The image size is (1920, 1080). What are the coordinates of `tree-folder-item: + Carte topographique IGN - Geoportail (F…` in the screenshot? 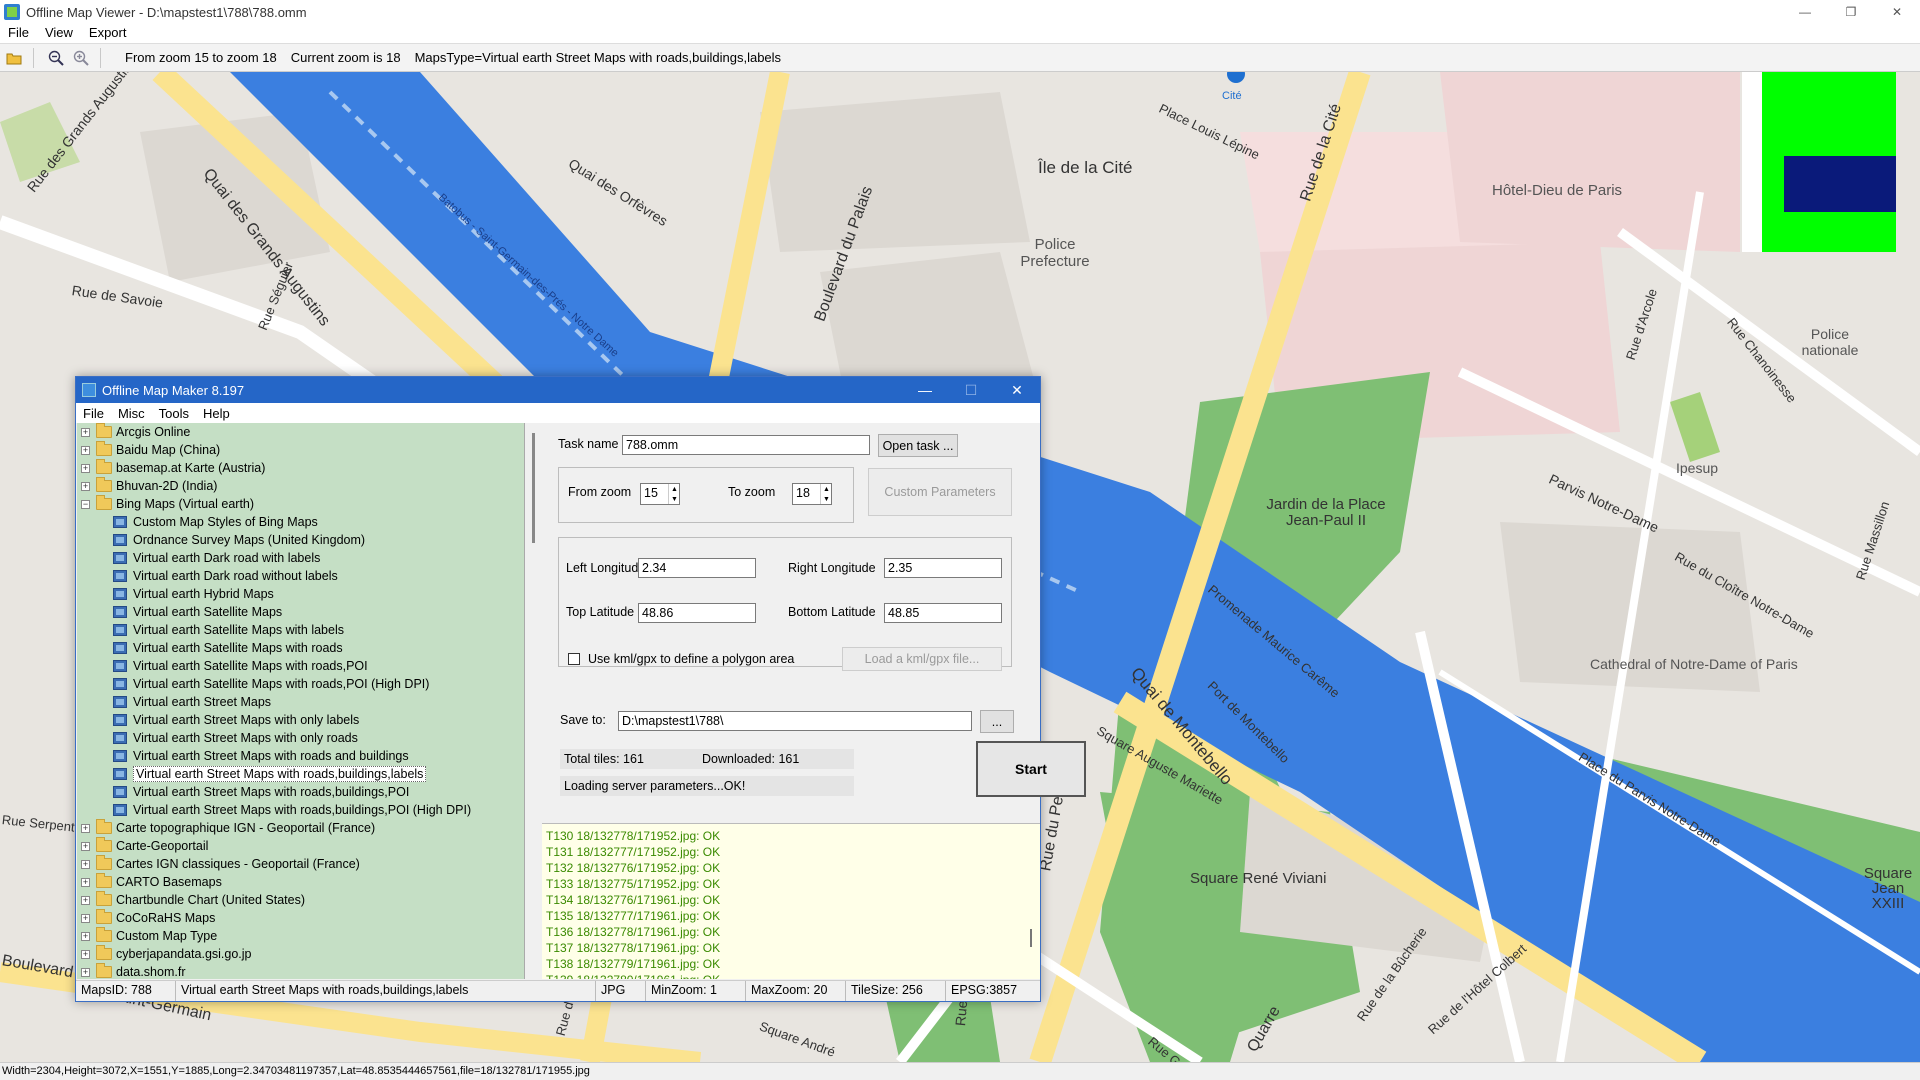 It's located at (300, 828).